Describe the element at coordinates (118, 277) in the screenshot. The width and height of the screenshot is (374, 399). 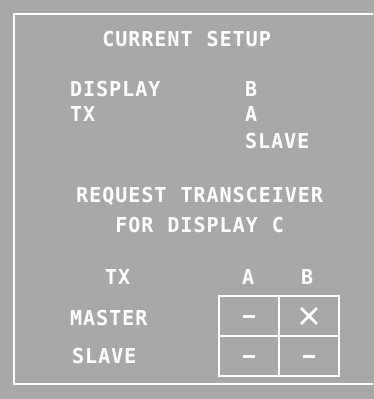
I see `grid-header-label: TX` at that location.